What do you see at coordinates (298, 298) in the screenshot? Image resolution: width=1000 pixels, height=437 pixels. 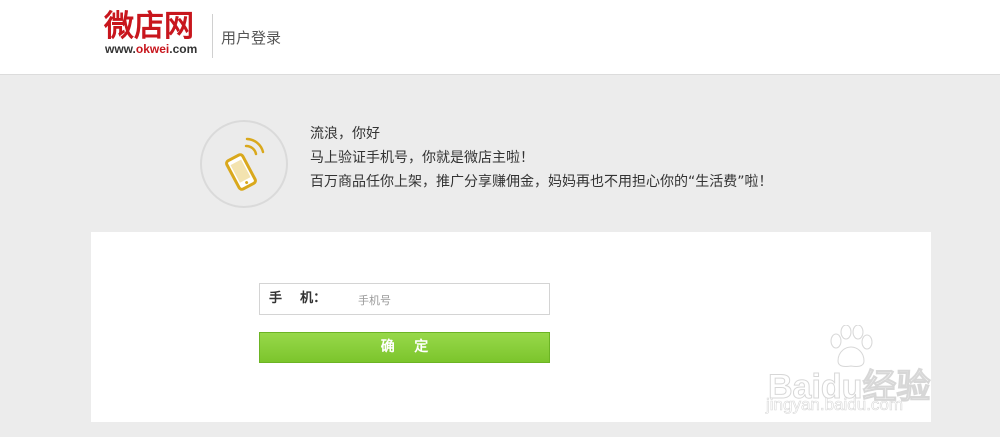 I see `phone-label: 手 机：` at bounding box center [298, 298].